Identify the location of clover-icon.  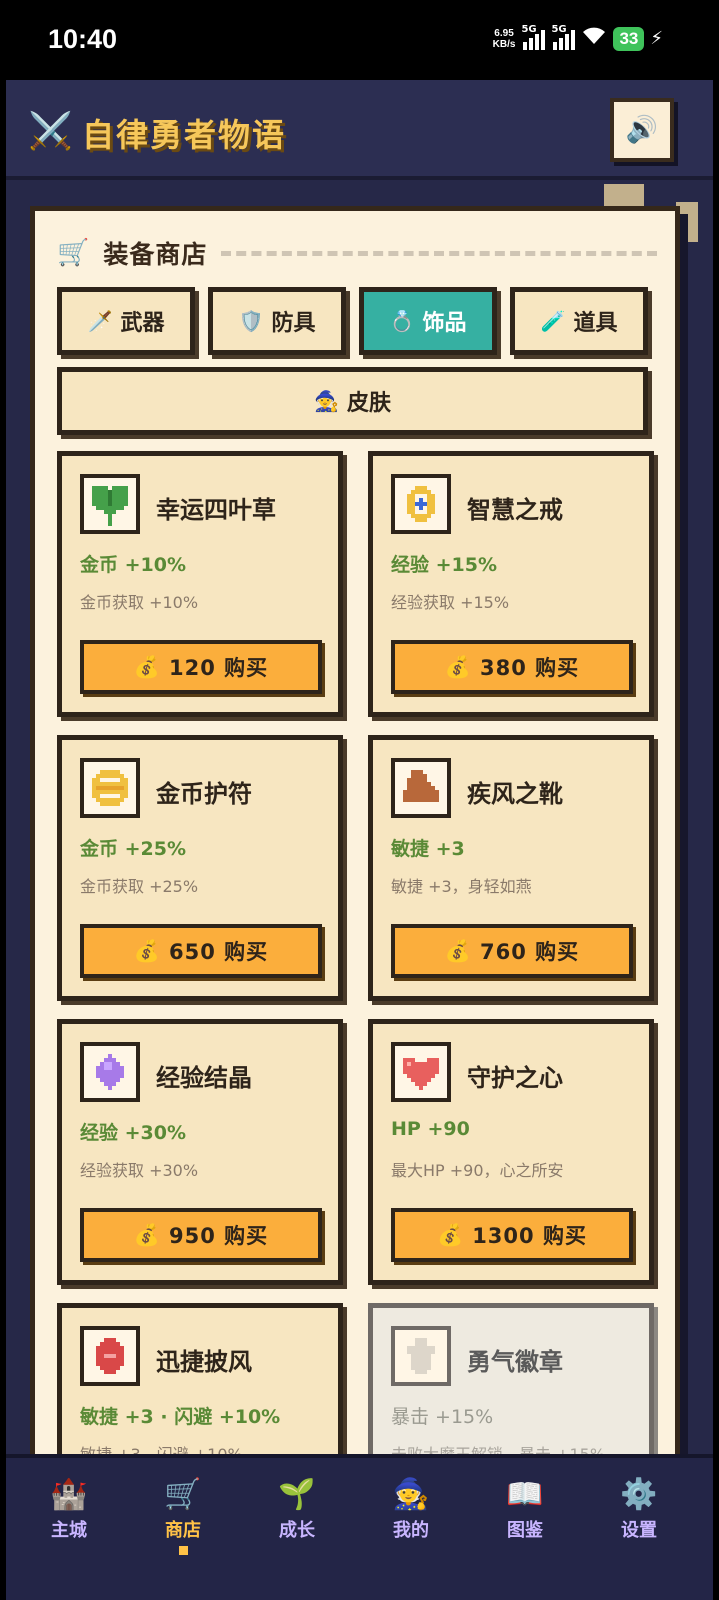
(110, 504).